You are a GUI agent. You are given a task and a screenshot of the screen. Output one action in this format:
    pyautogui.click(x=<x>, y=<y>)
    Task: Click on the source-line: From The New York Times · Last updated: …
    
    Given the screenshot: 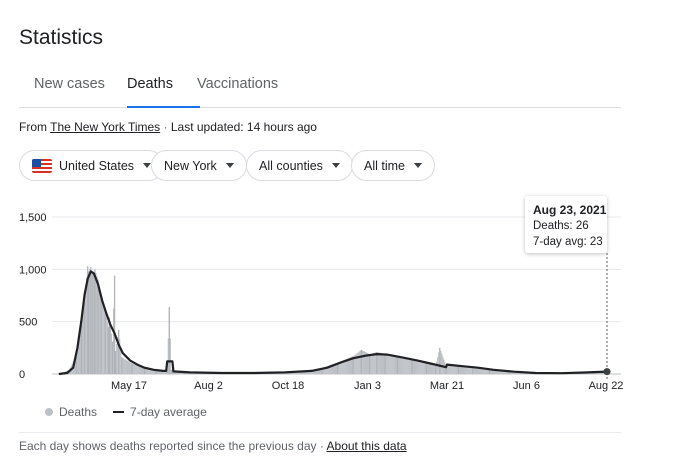 What is the action you would take?
    pyautogui.click(x=168, y=127)
    